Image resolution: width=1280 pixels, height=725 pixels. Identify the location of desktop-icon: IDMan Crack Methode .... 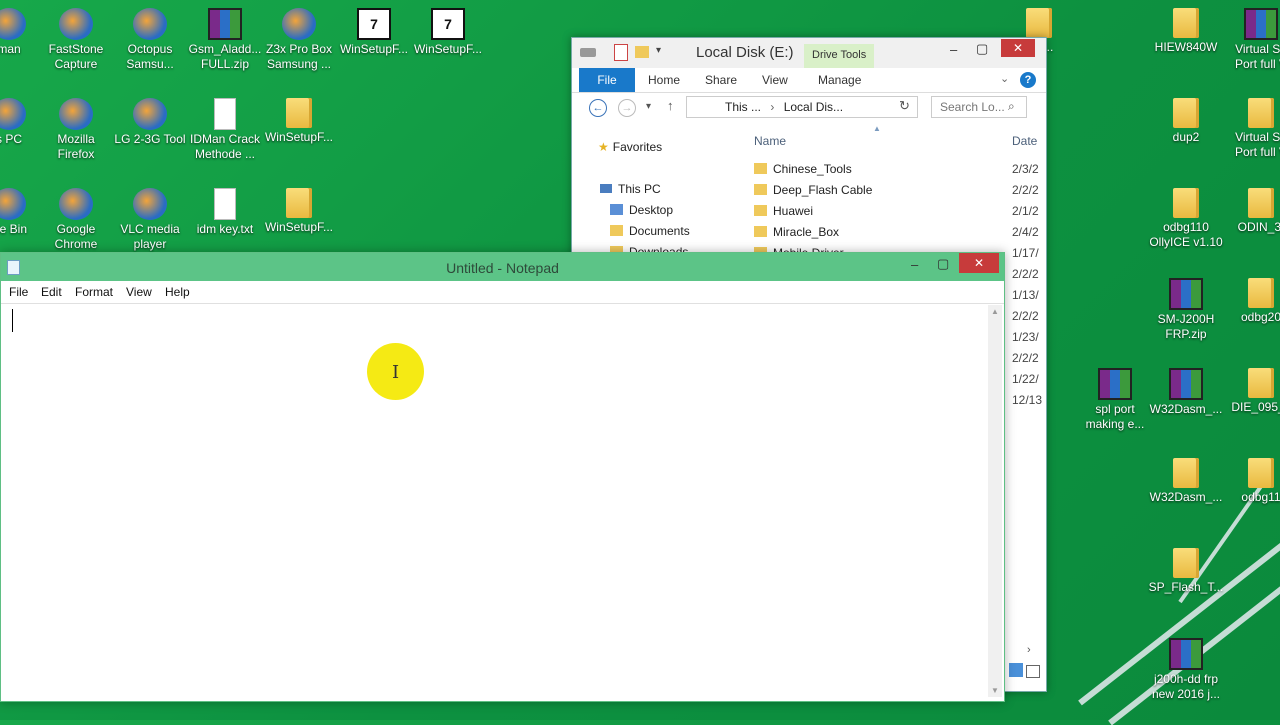
(225, 130).